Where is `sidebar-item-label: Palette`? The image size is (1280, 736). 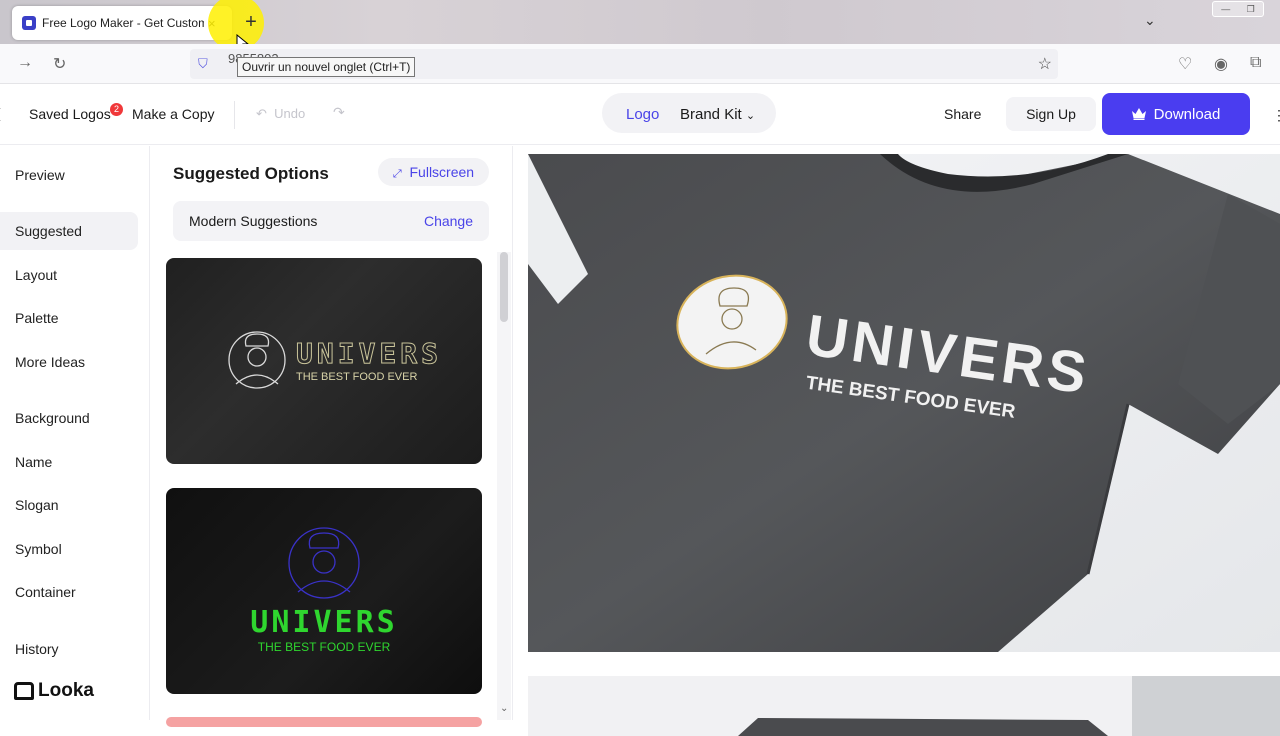
sidebar-item-label: Palette is located at coordinates (37, 318).